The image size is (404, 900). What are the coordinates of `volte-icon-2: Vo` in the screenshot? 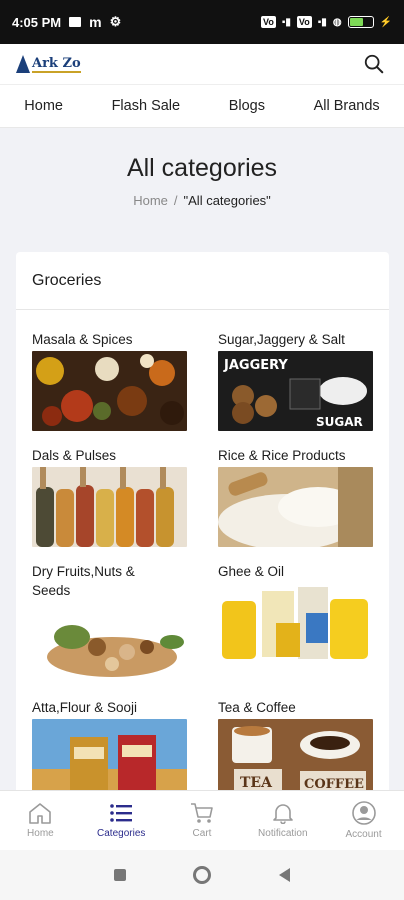 It's located at (304, 22).